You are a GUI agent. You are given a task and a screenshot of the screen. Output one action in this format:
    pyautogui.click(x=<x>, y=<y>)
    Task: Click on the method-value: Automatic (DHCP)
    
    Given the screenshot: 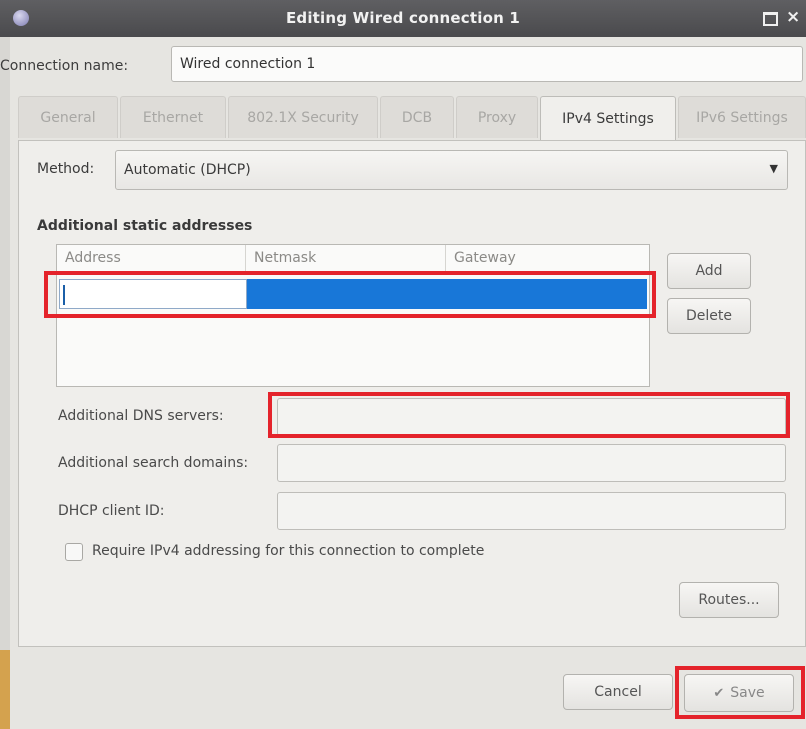 What is the action you would take?
    pyautogui.click(x=187, y=170)
    